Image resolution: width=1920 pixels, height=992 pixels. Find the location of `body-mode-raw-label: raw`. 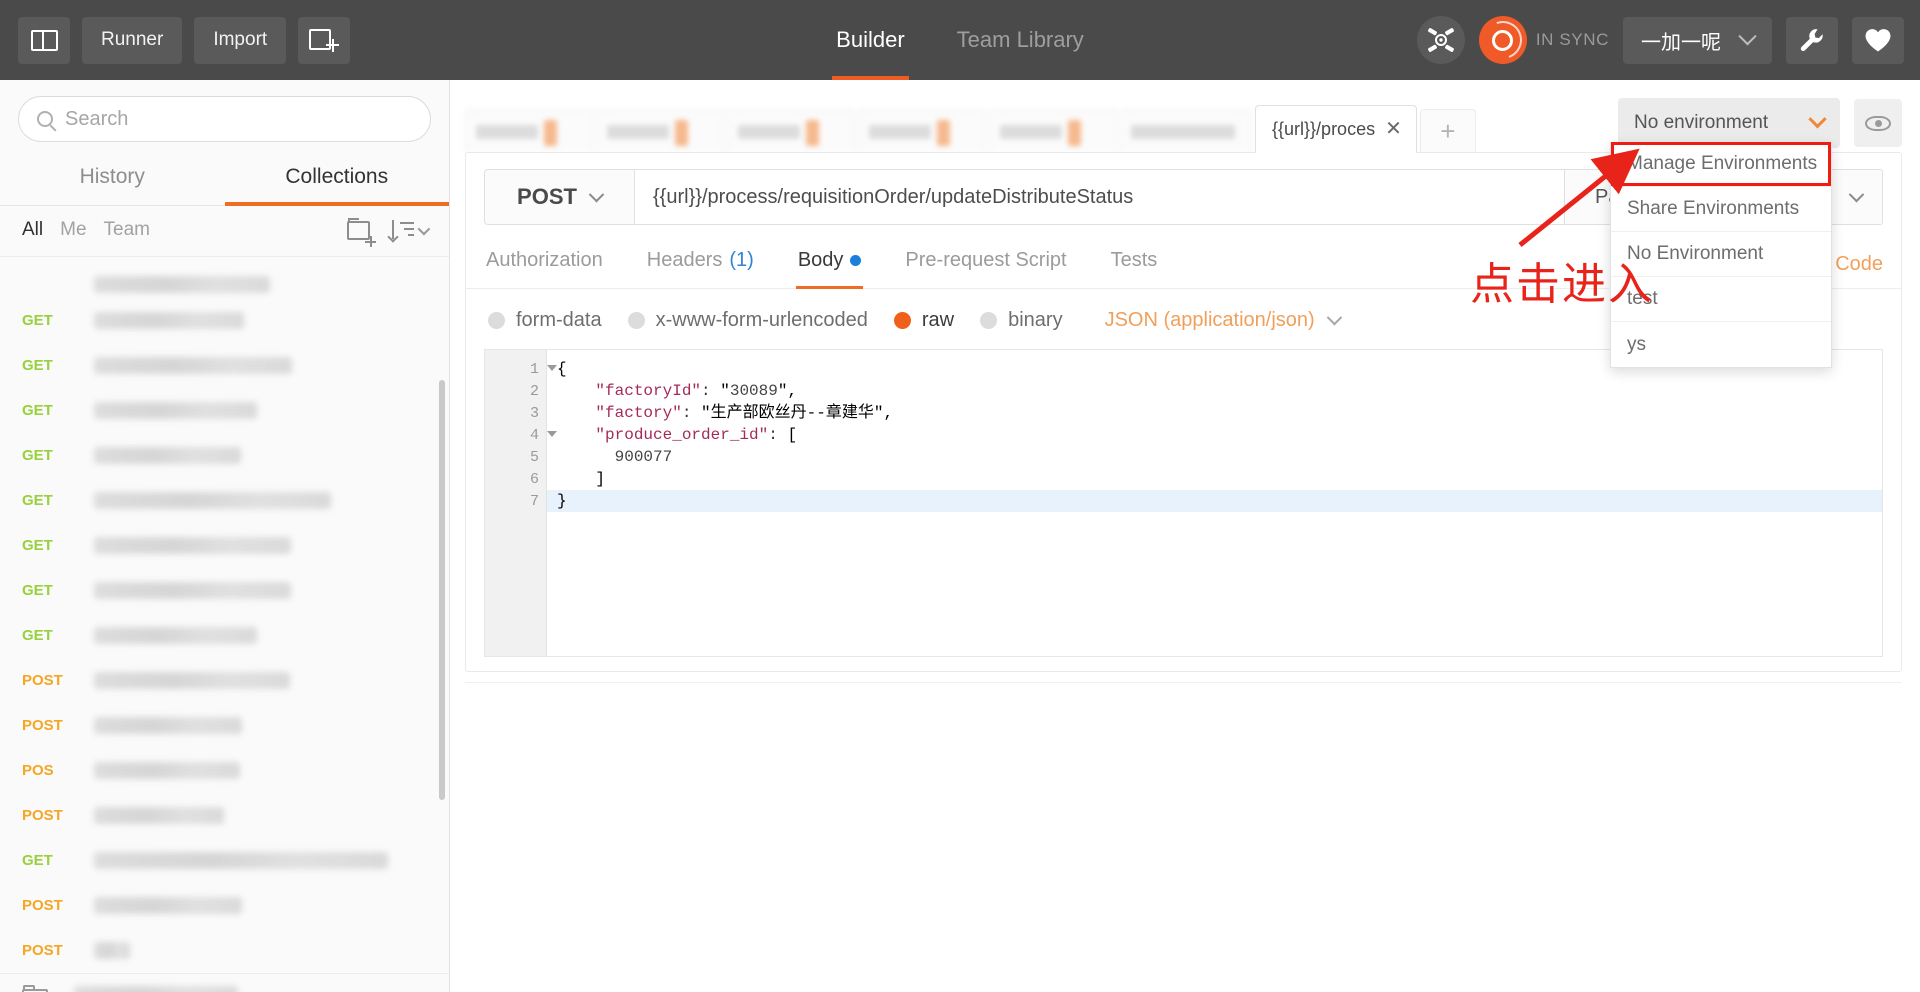

body-mode-raw-label: raw is located at coordinates (938, 320).